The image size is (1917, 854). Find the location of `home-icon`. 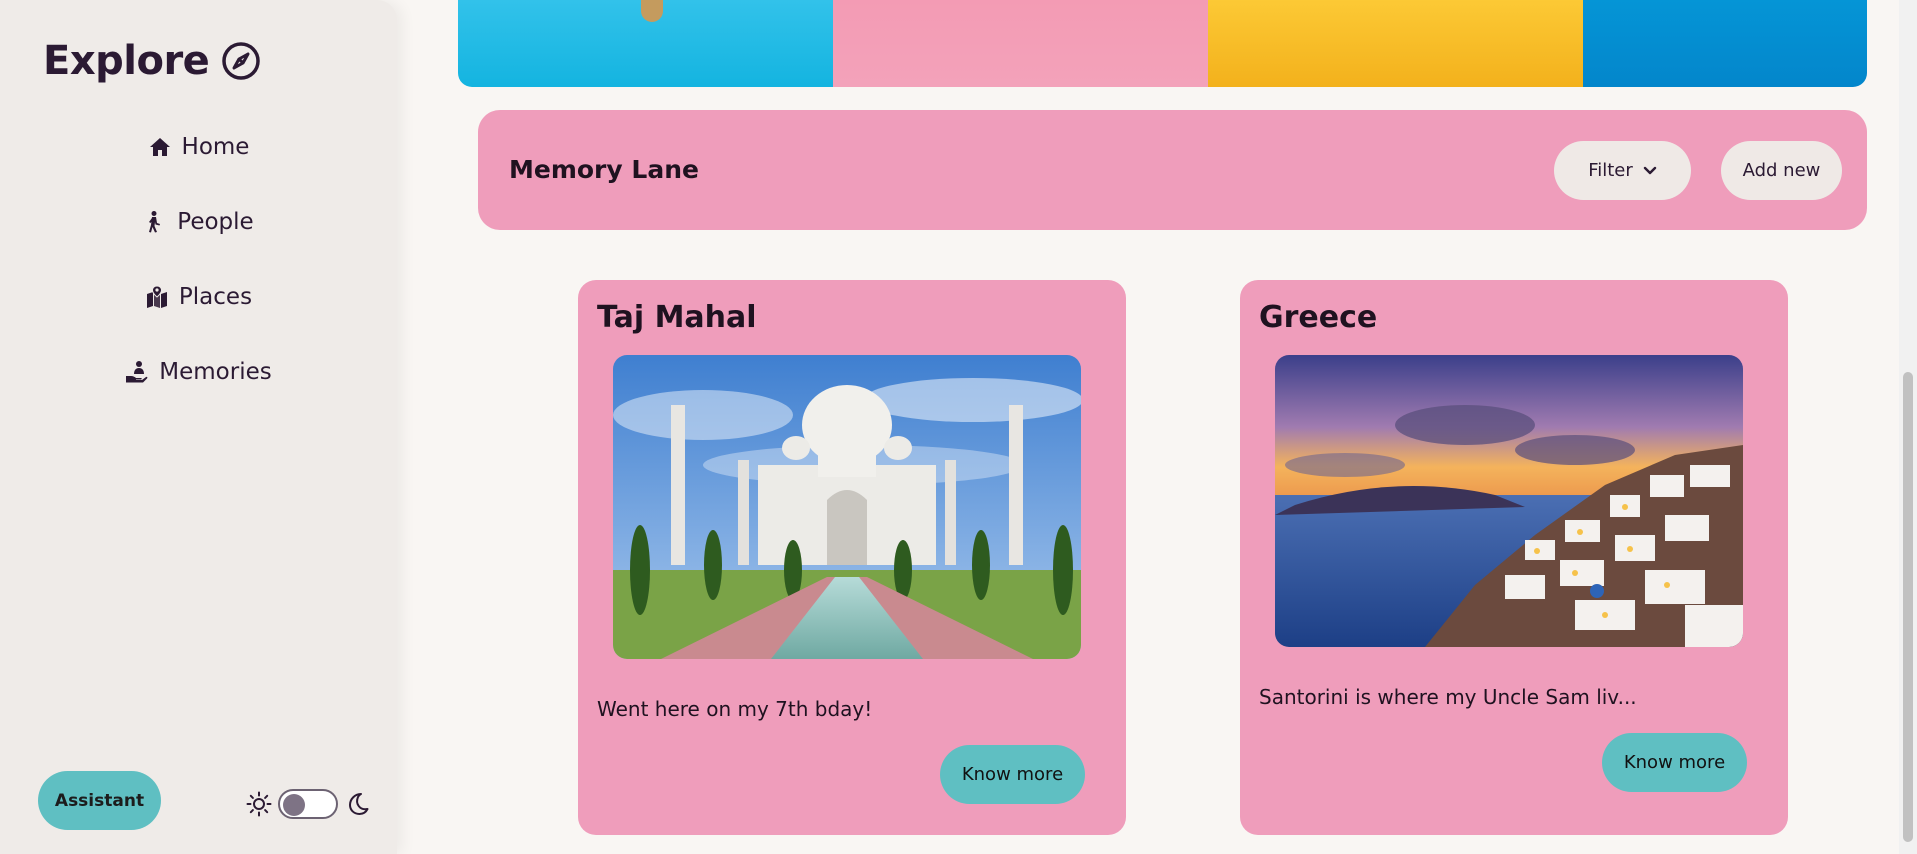

home-icon is located at coordinates (159, 147).